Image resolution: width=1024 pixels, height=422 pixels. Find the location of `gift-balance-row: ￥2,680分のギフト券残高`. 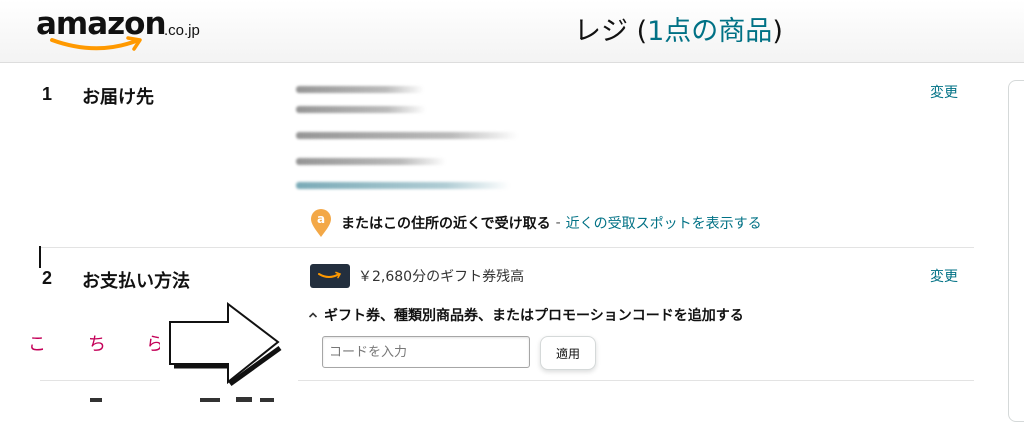

gift-balance-row: ￥2,680分のギフト券残高 is located at coordinates (417, 276).